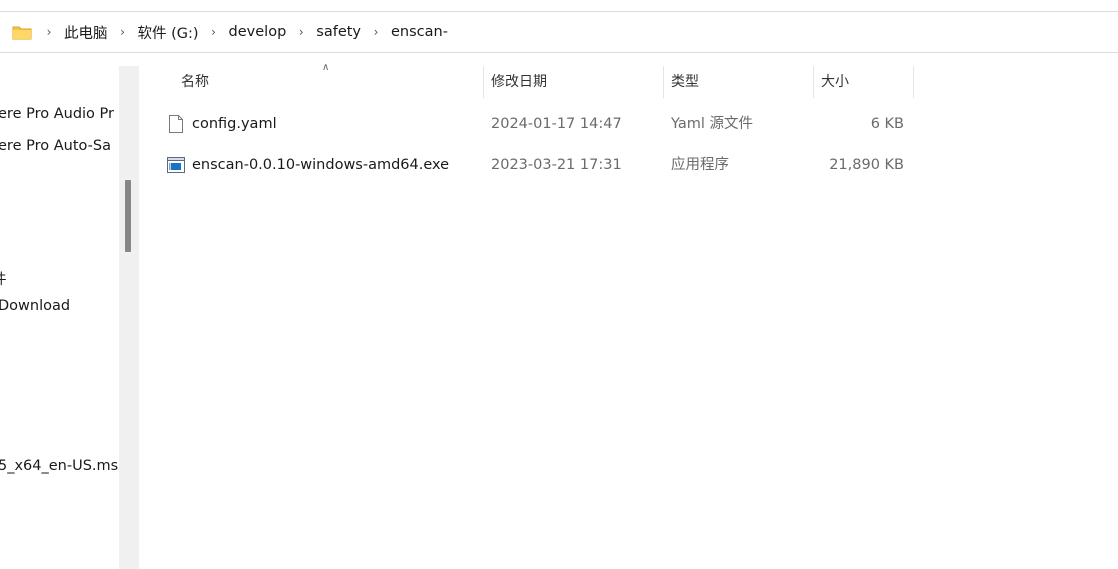  What do you see at coordinates (258, 32) in the screenshot?
I see `breadcrumb-label: develop` at bounding box center [258, 32].